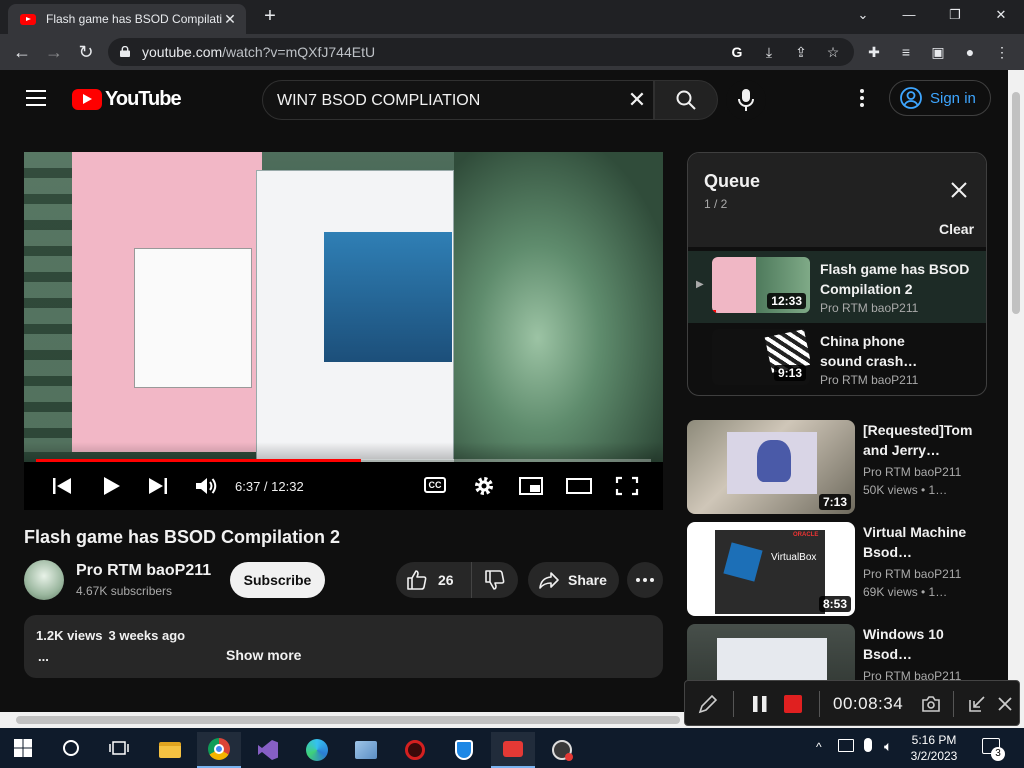 The width and height of the screenshot is (1024, 768). I want to click on control-panel-icon, so click(366, 750).